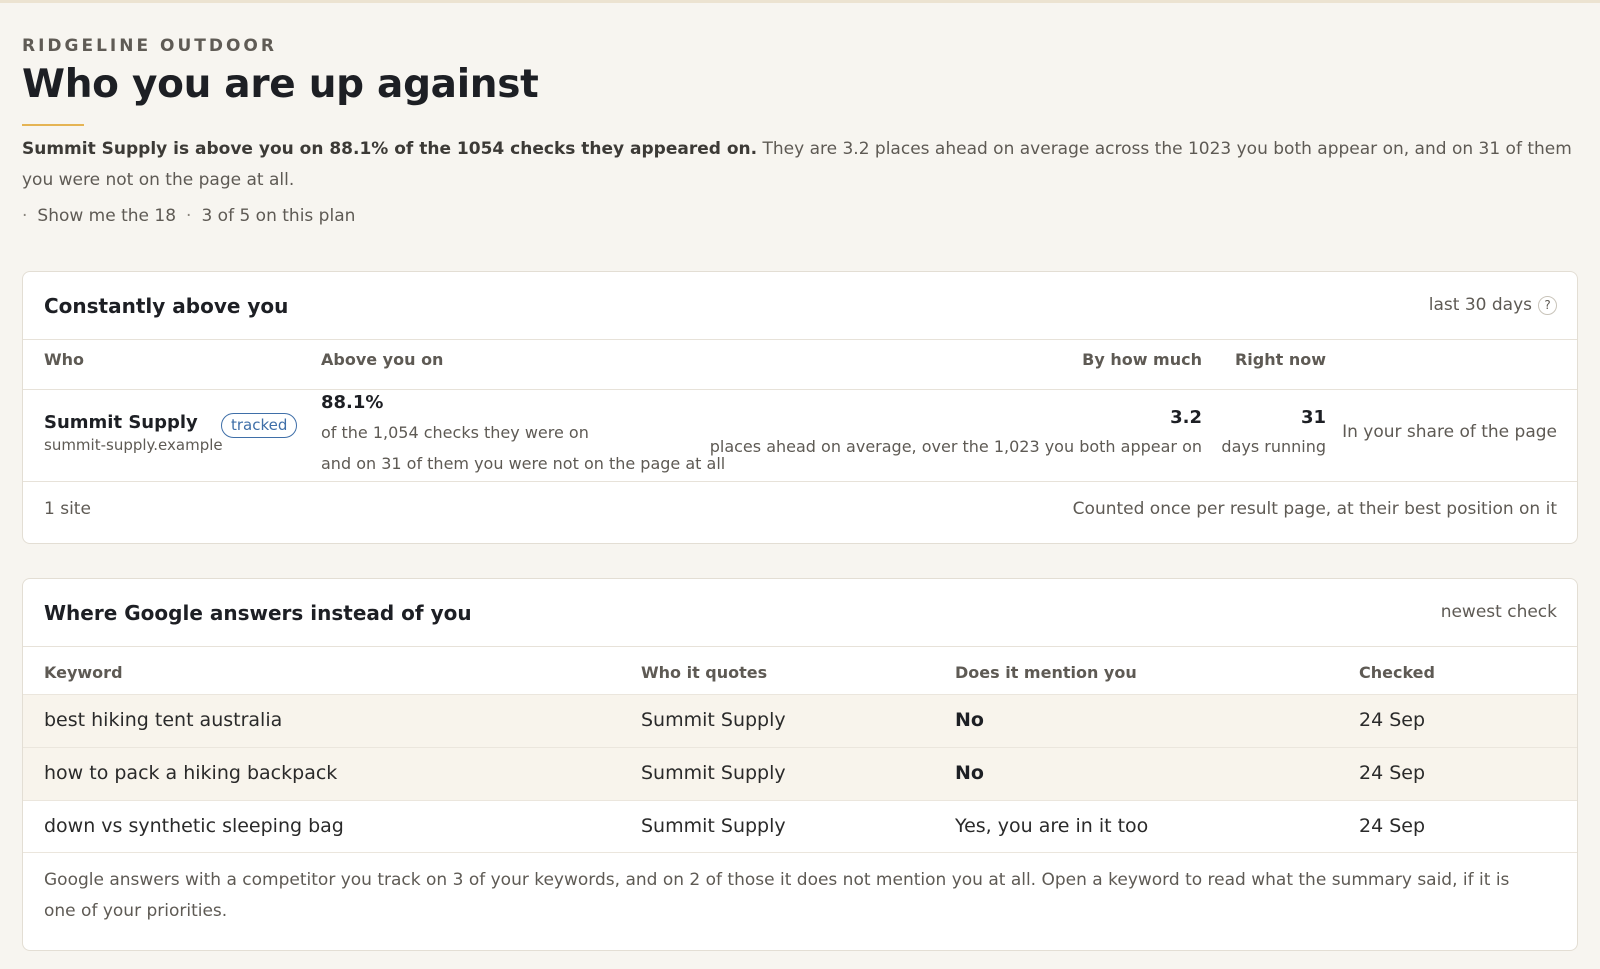  What do you see at coordinates (1480, 305) in the screenshot?
I see `range-text: last 30 days` at bounding box center [1480, 305].